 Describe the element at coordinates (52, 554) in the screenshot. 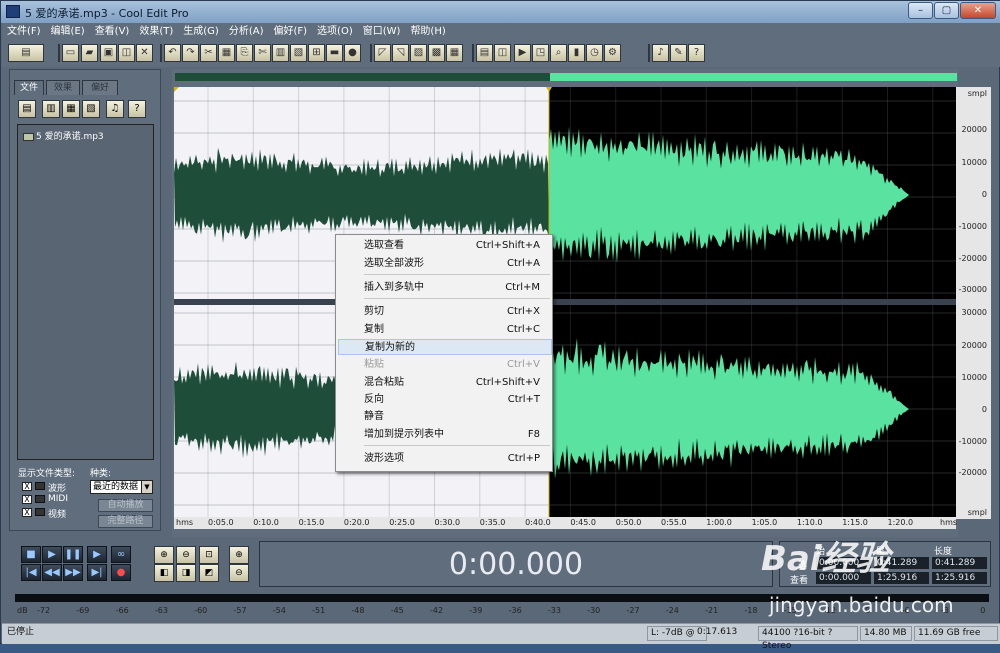

I see `play-button: ▶` at that location.